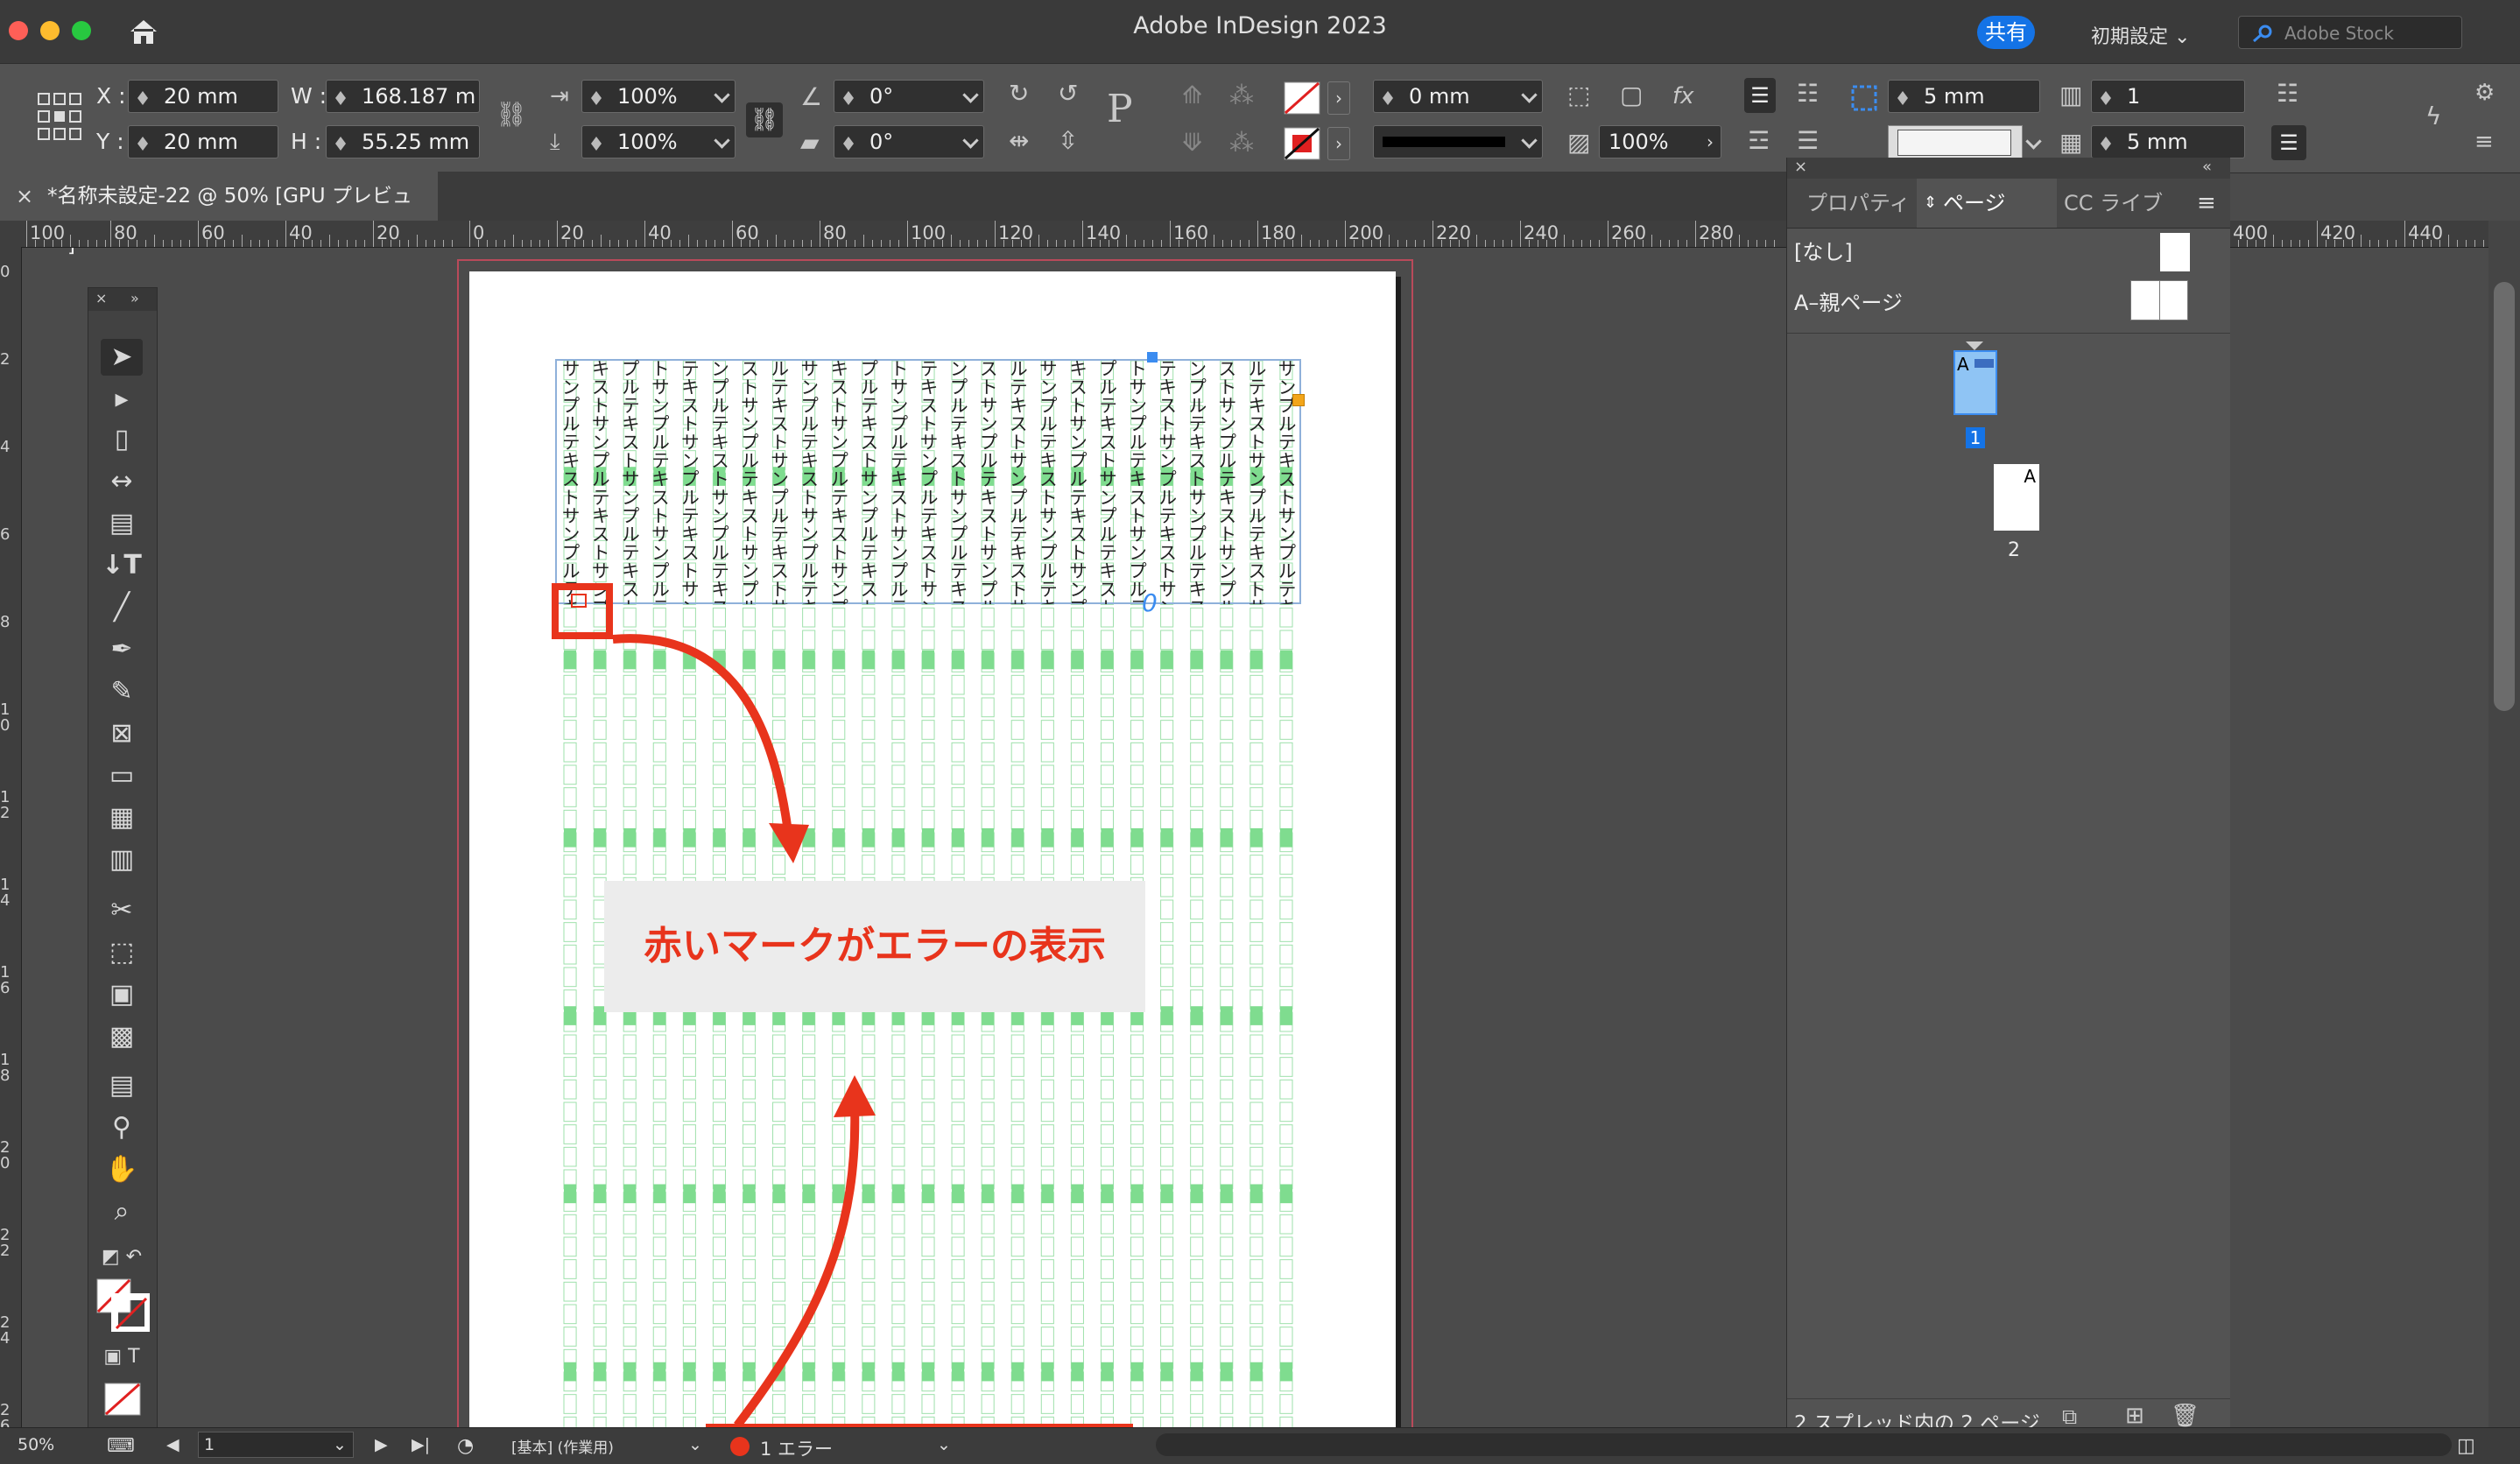 The height and width of the screenshot is (1464, 2520). I want to click on rotate-field: 0°, so click(909, 96).